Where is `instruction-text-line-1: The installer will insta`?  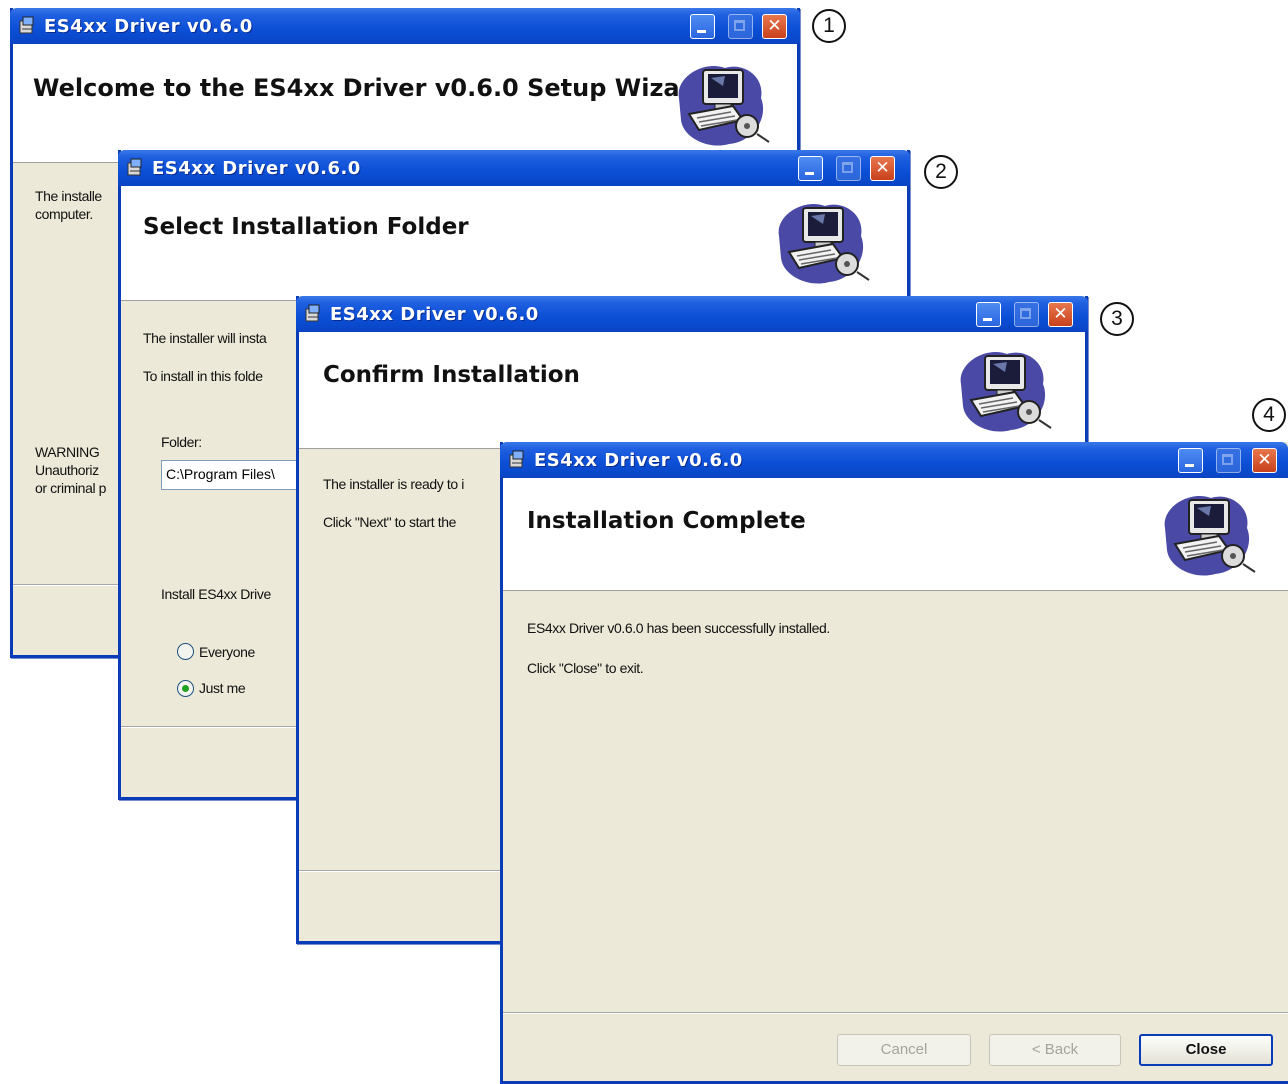 instruction-text-line-1: The installer will insta is located at coordinates (205, 338).